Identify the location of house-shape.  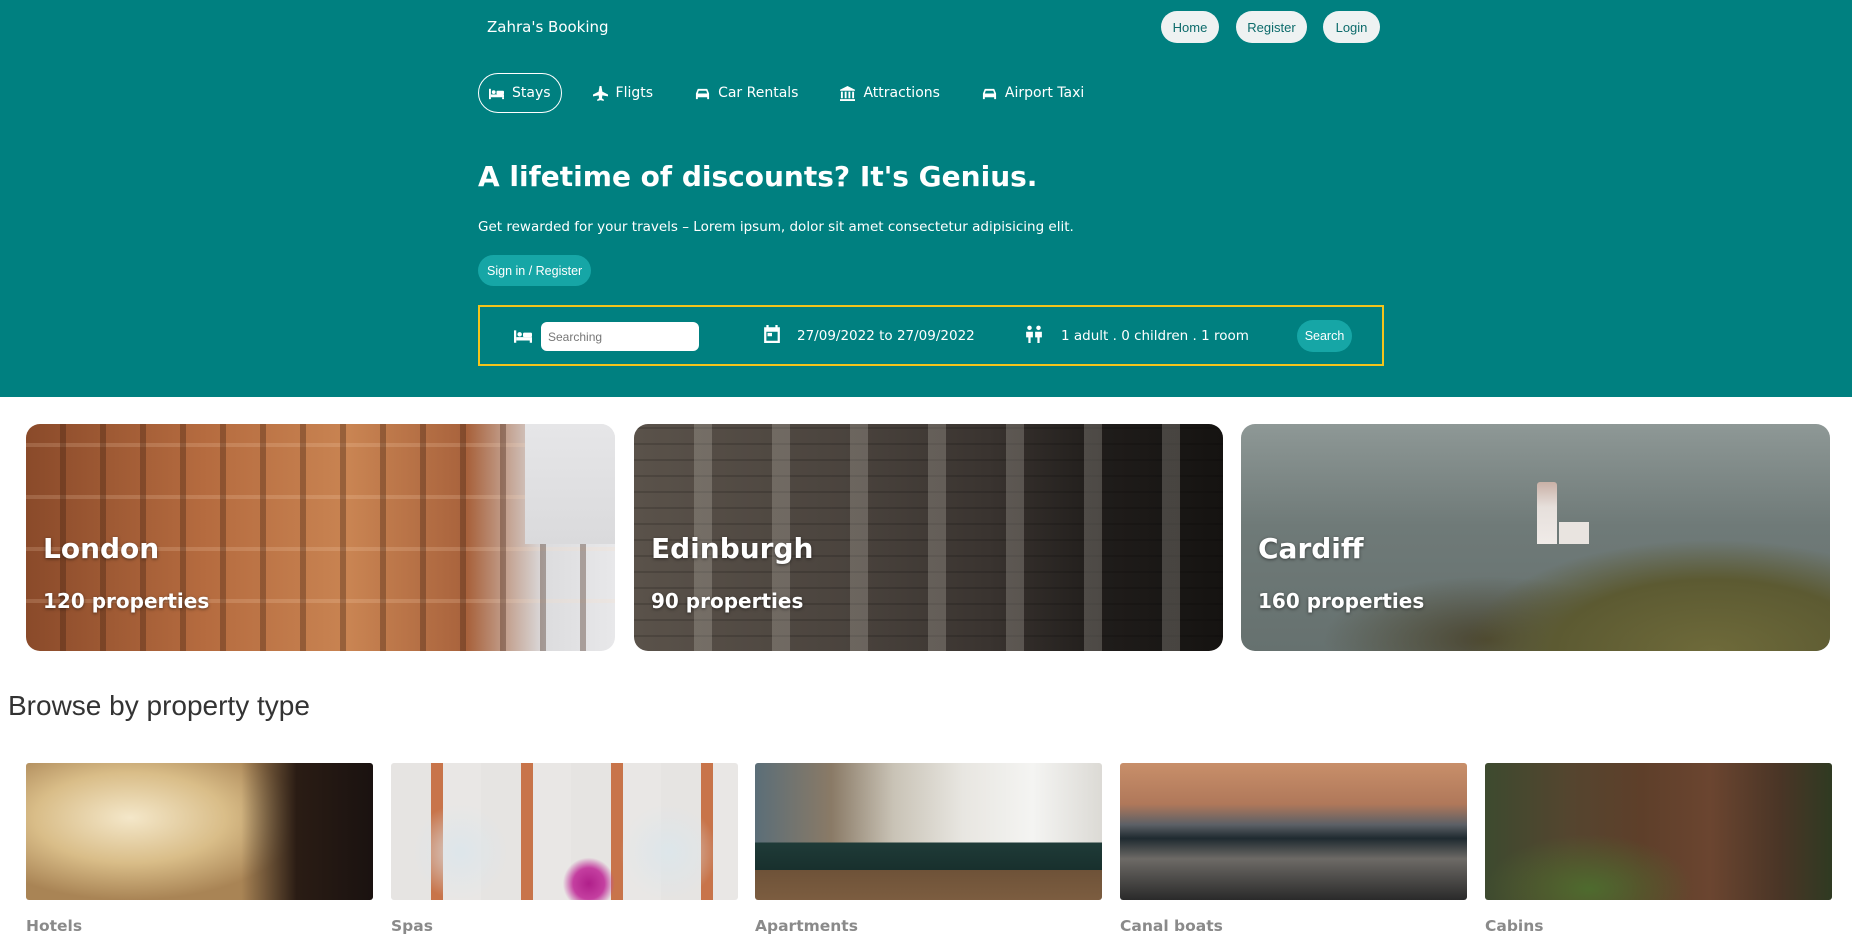
(1574, 533).